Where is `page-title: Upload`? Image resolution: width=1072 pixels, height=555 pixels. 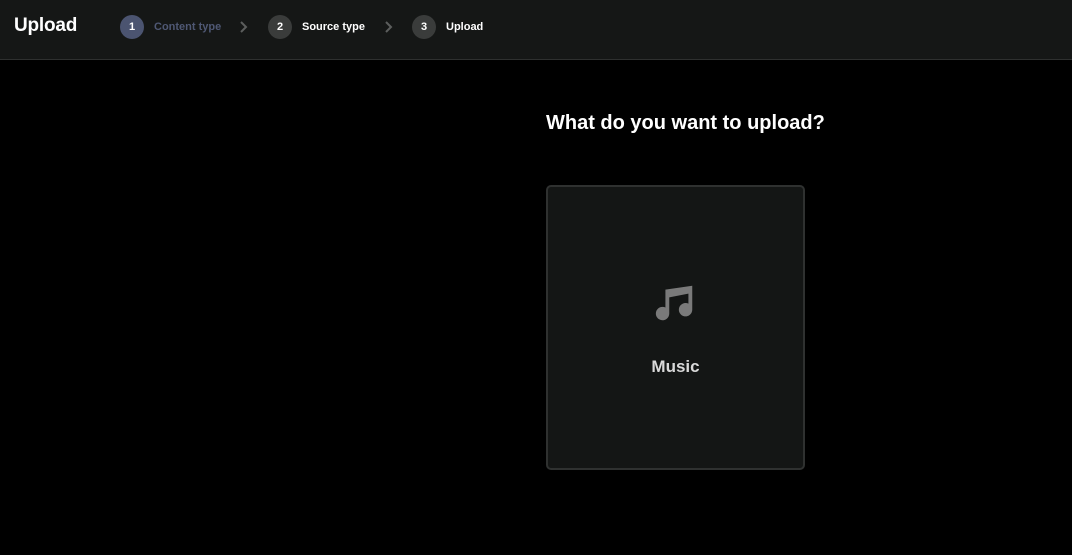 page-title: Upload is located at coordinates (46, 25).